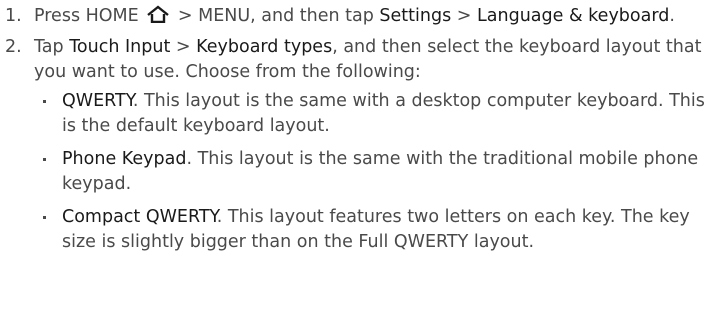  What do you see at coordinates (264, 47) in the screenshot?
I see `keyword-keyboard-types: Keyboard types` at bounding box center [264, 47].